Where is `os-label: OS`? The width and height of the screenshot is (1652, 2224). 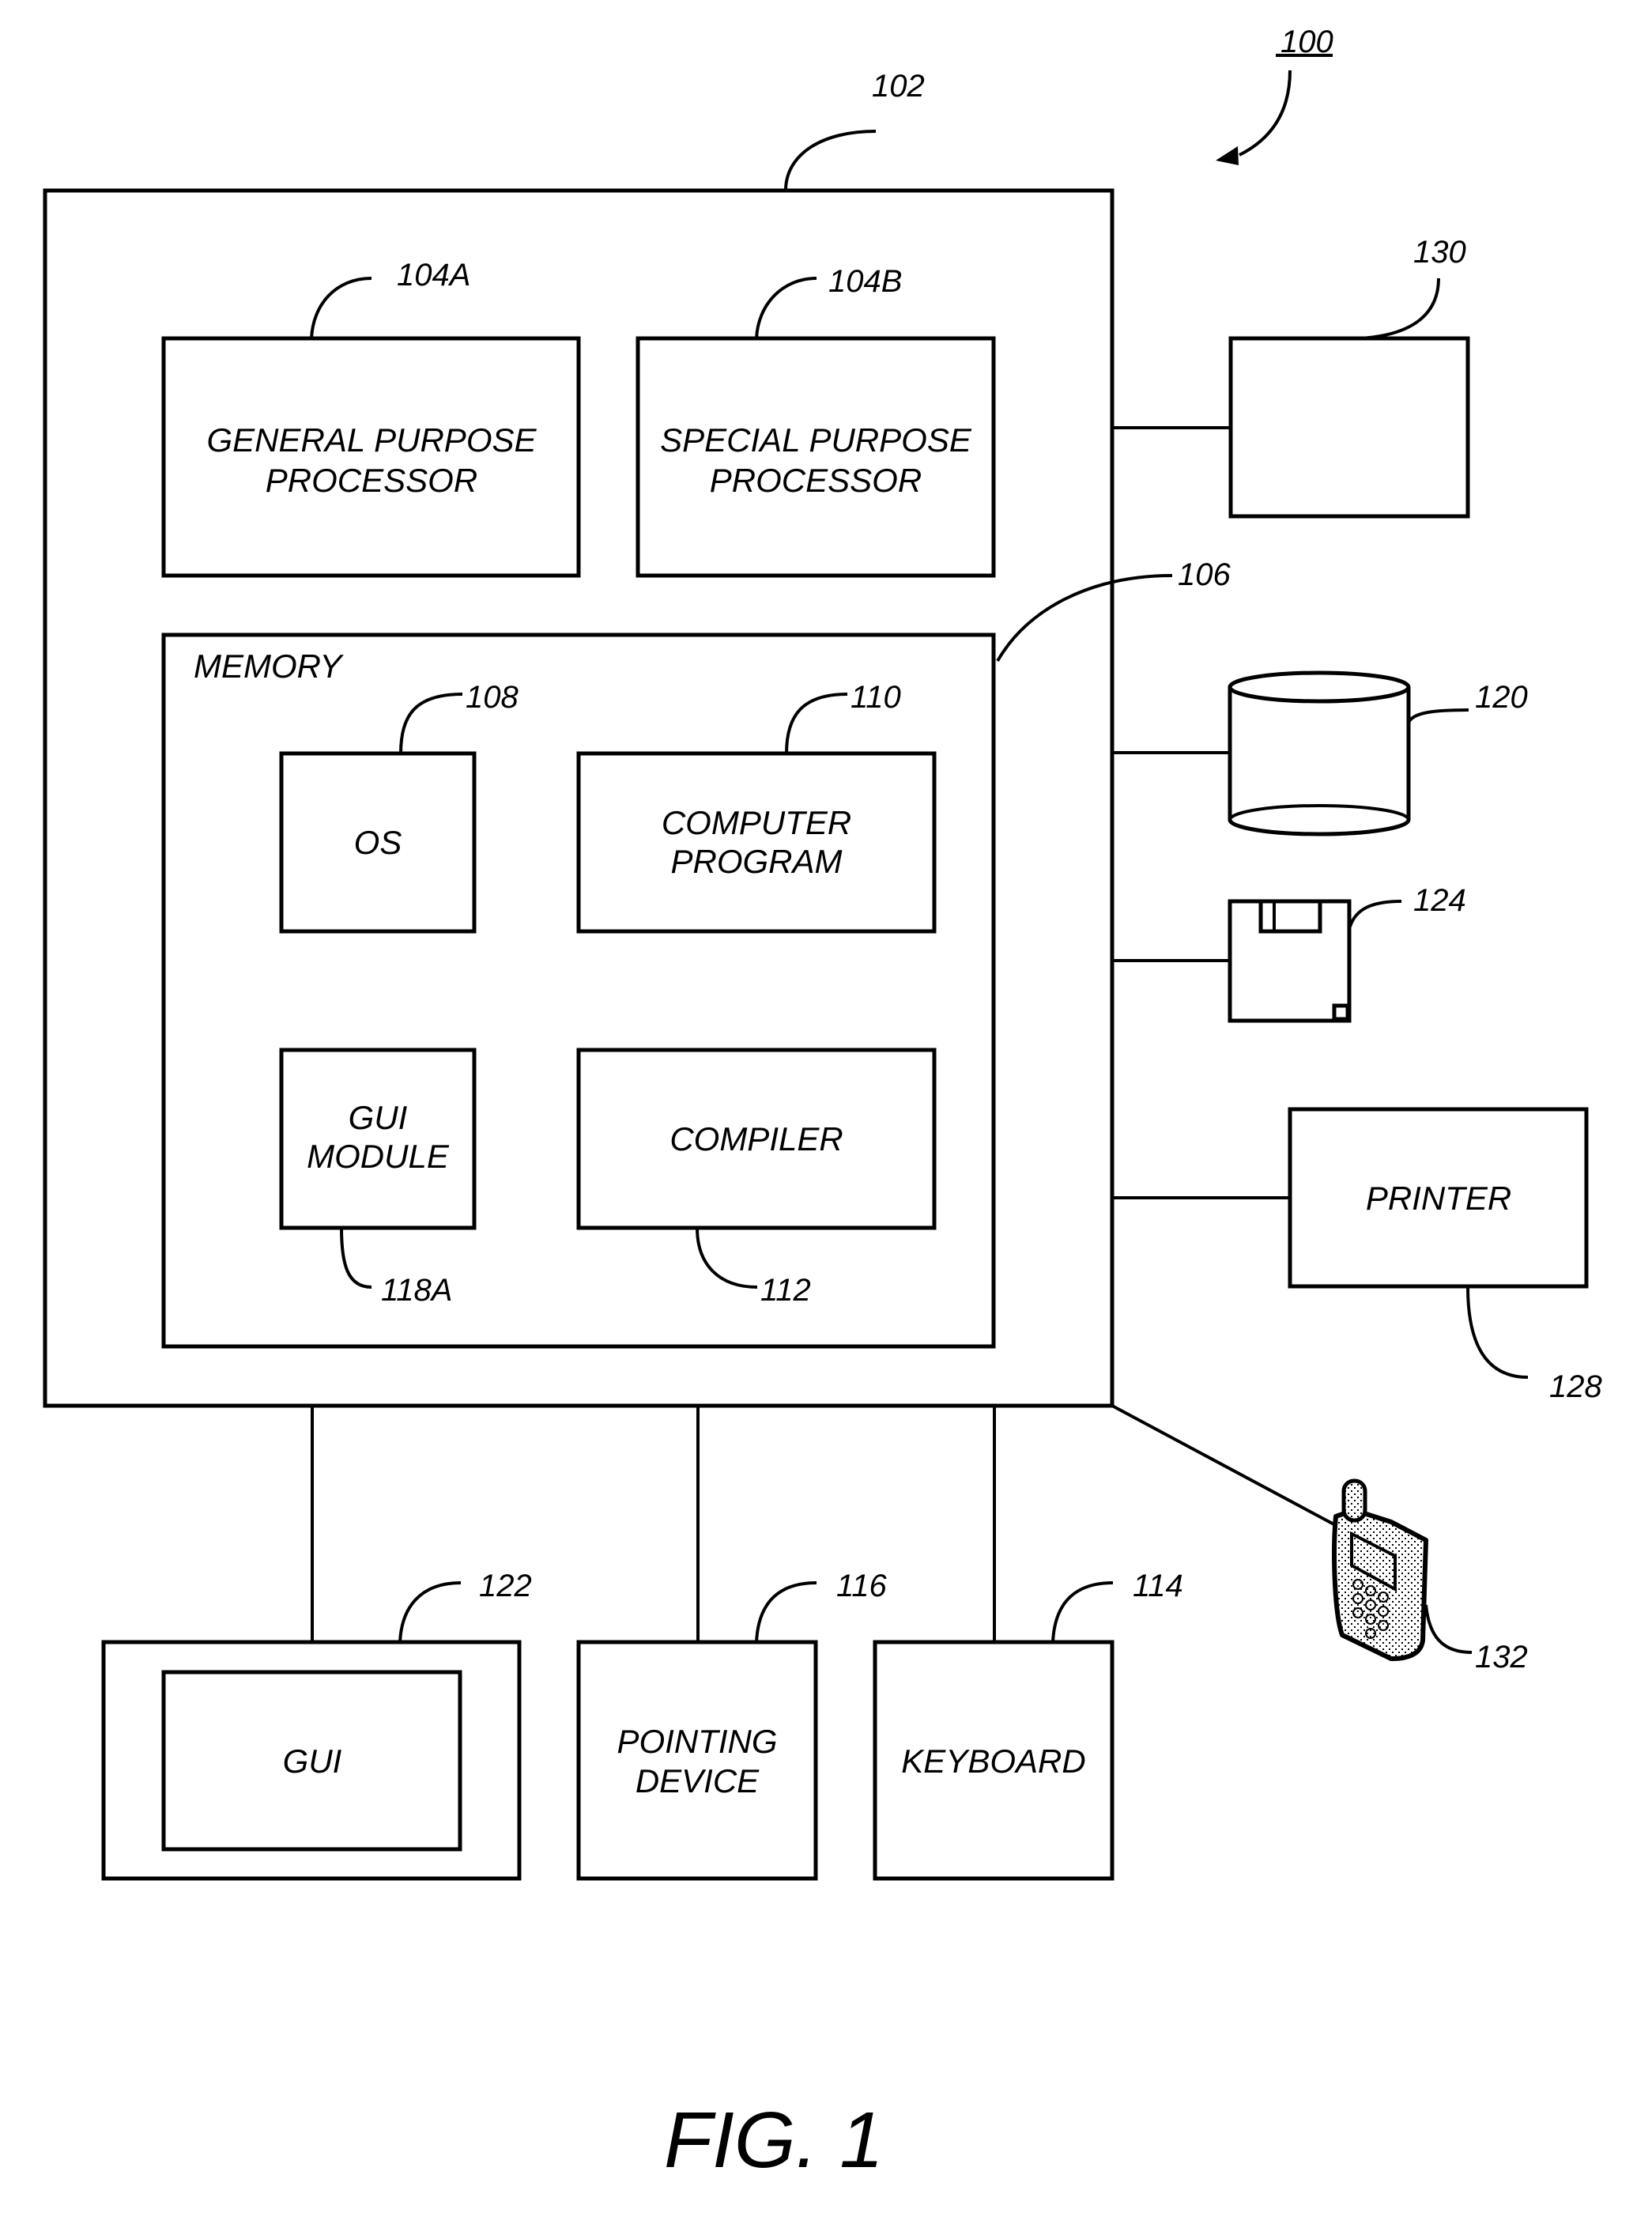
os-label: OS is located at coordinates (378, 842).